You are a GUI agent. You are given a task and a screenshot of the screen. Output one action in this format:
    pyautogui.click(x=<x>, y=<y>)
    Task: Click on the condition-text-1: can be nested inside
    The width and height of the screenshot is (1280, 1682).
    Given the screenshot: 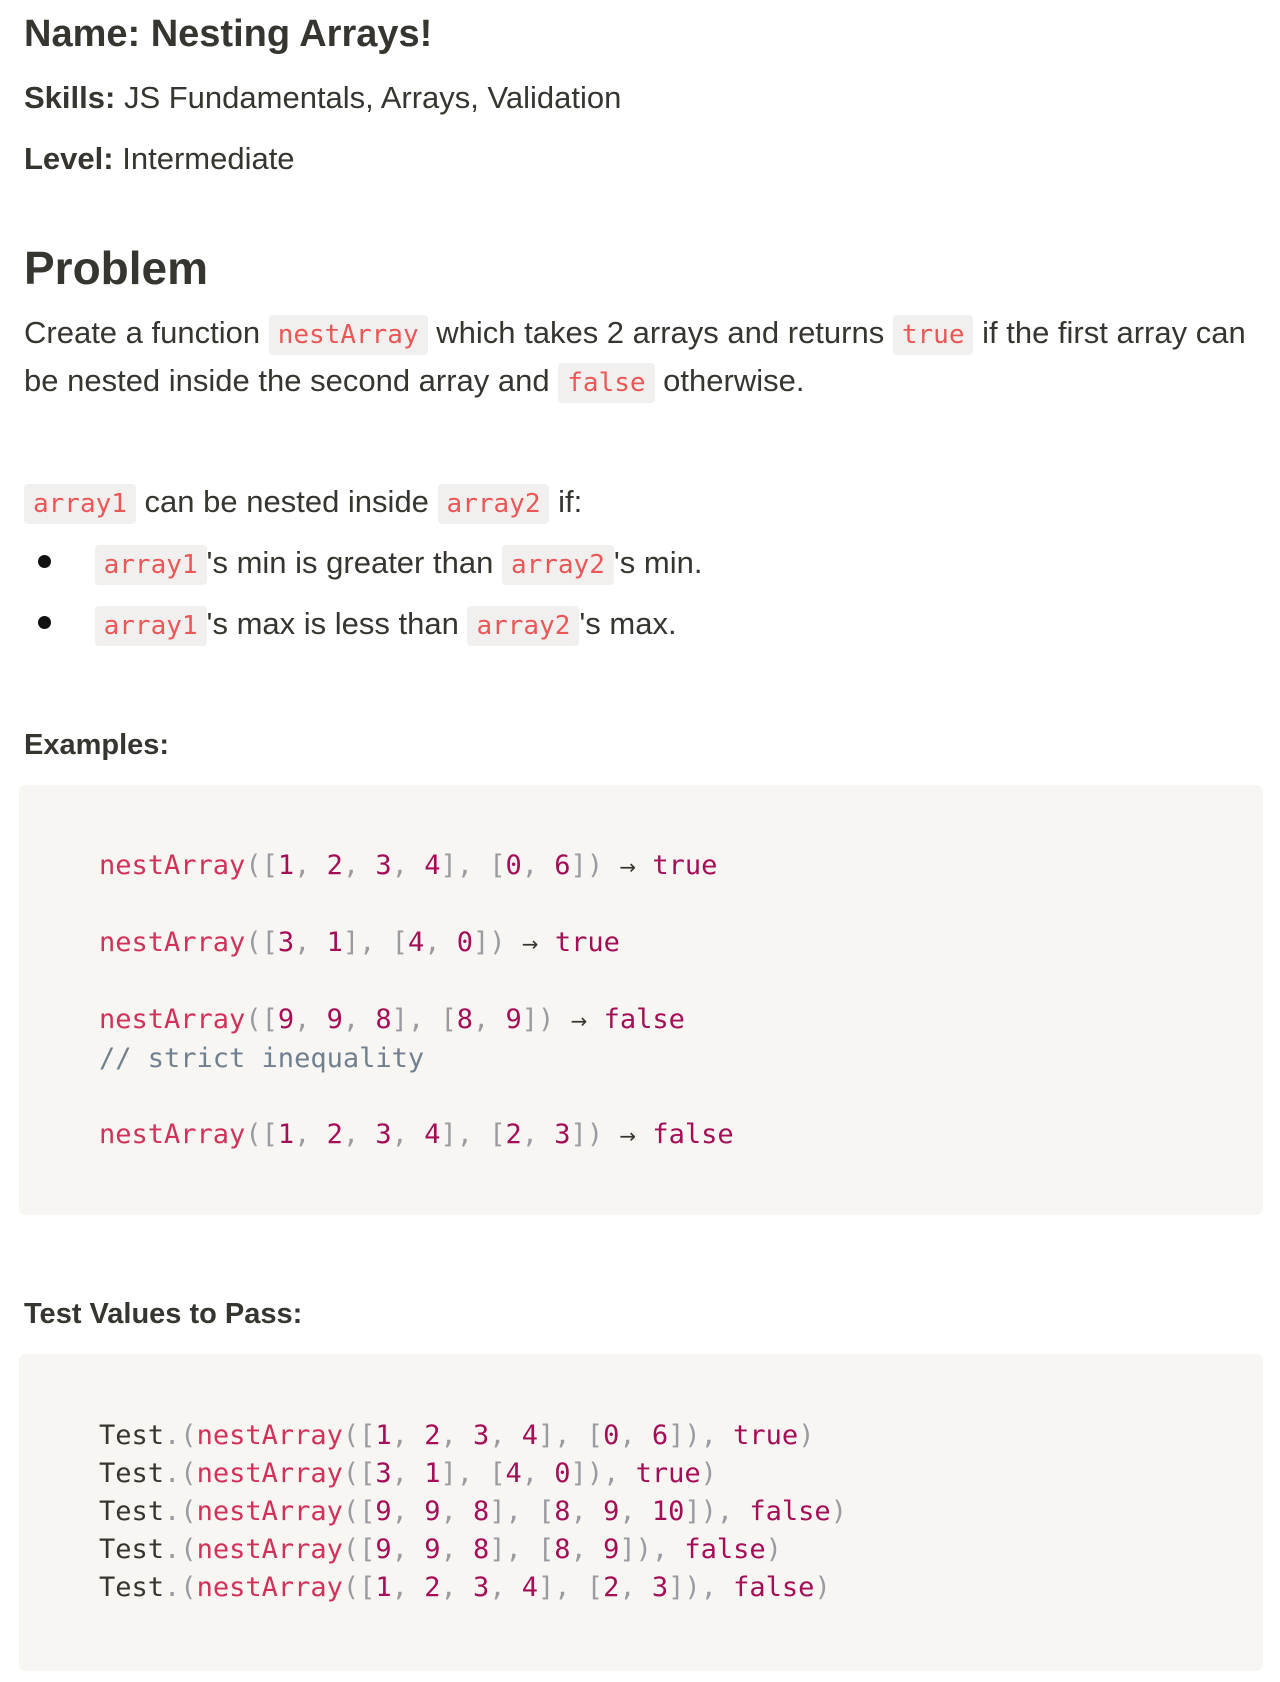 What is the action you would take?
    pyautogui.click(x=286, y=501)
    